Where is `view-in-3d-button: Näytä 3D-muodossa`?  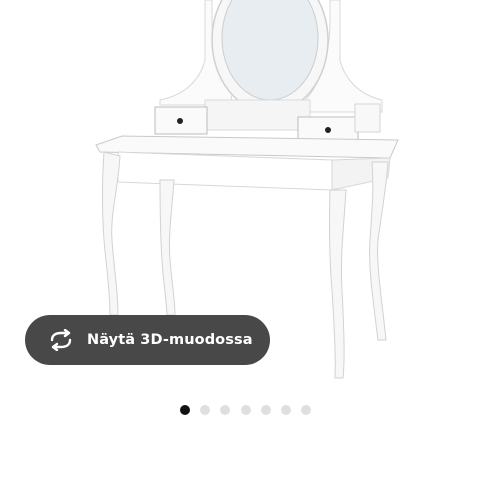 view-in-3d-button: Näytä 3D-muodossa is located at coordinates (147, 340).